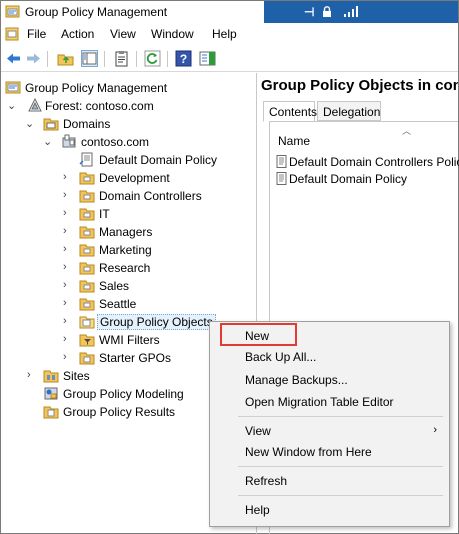 The image size is (459, 534). What do you see at coordinates (51, 124) in the screenshot?
I see `domains-folder-icon` at bounding box center [51, 124].